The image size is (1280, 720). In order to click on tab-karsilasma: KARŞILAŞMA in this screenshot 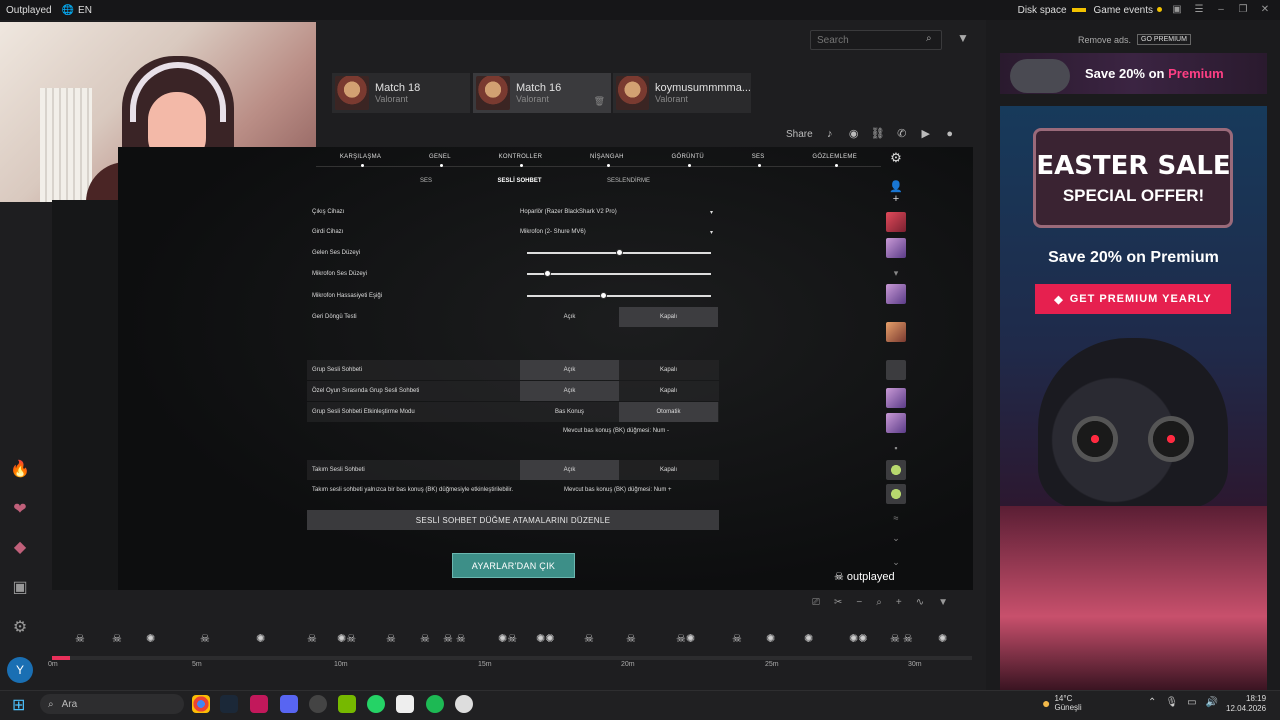, I will do `click(360, 160)`.